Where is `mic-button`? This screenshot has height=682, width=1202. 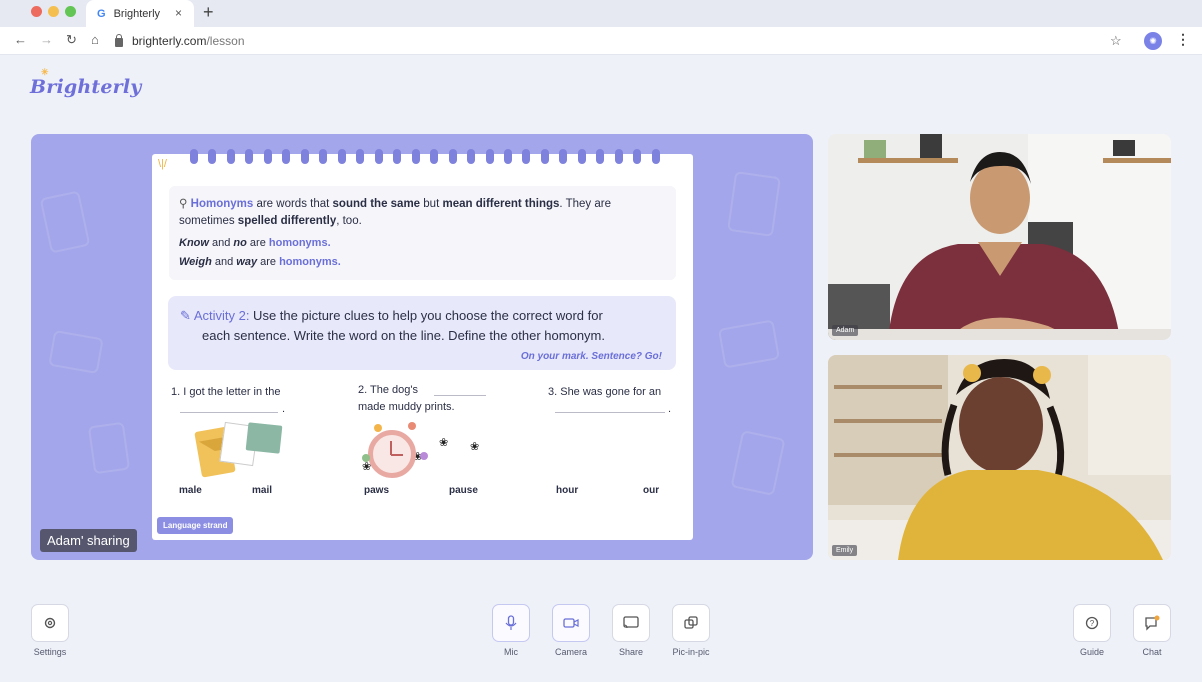
mic-button is located at coordinates (511, 623).